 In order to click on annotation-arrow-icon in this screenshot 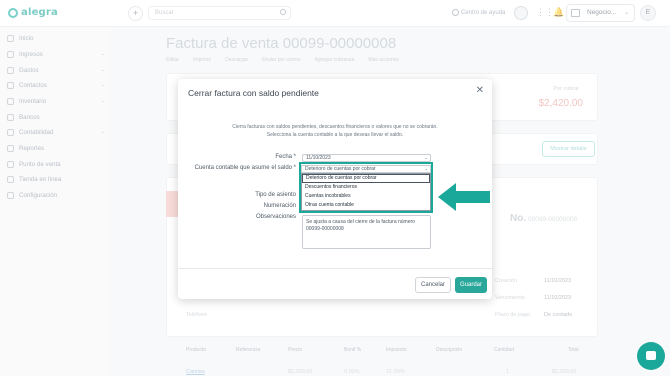, I will do `click(464, 197)`.